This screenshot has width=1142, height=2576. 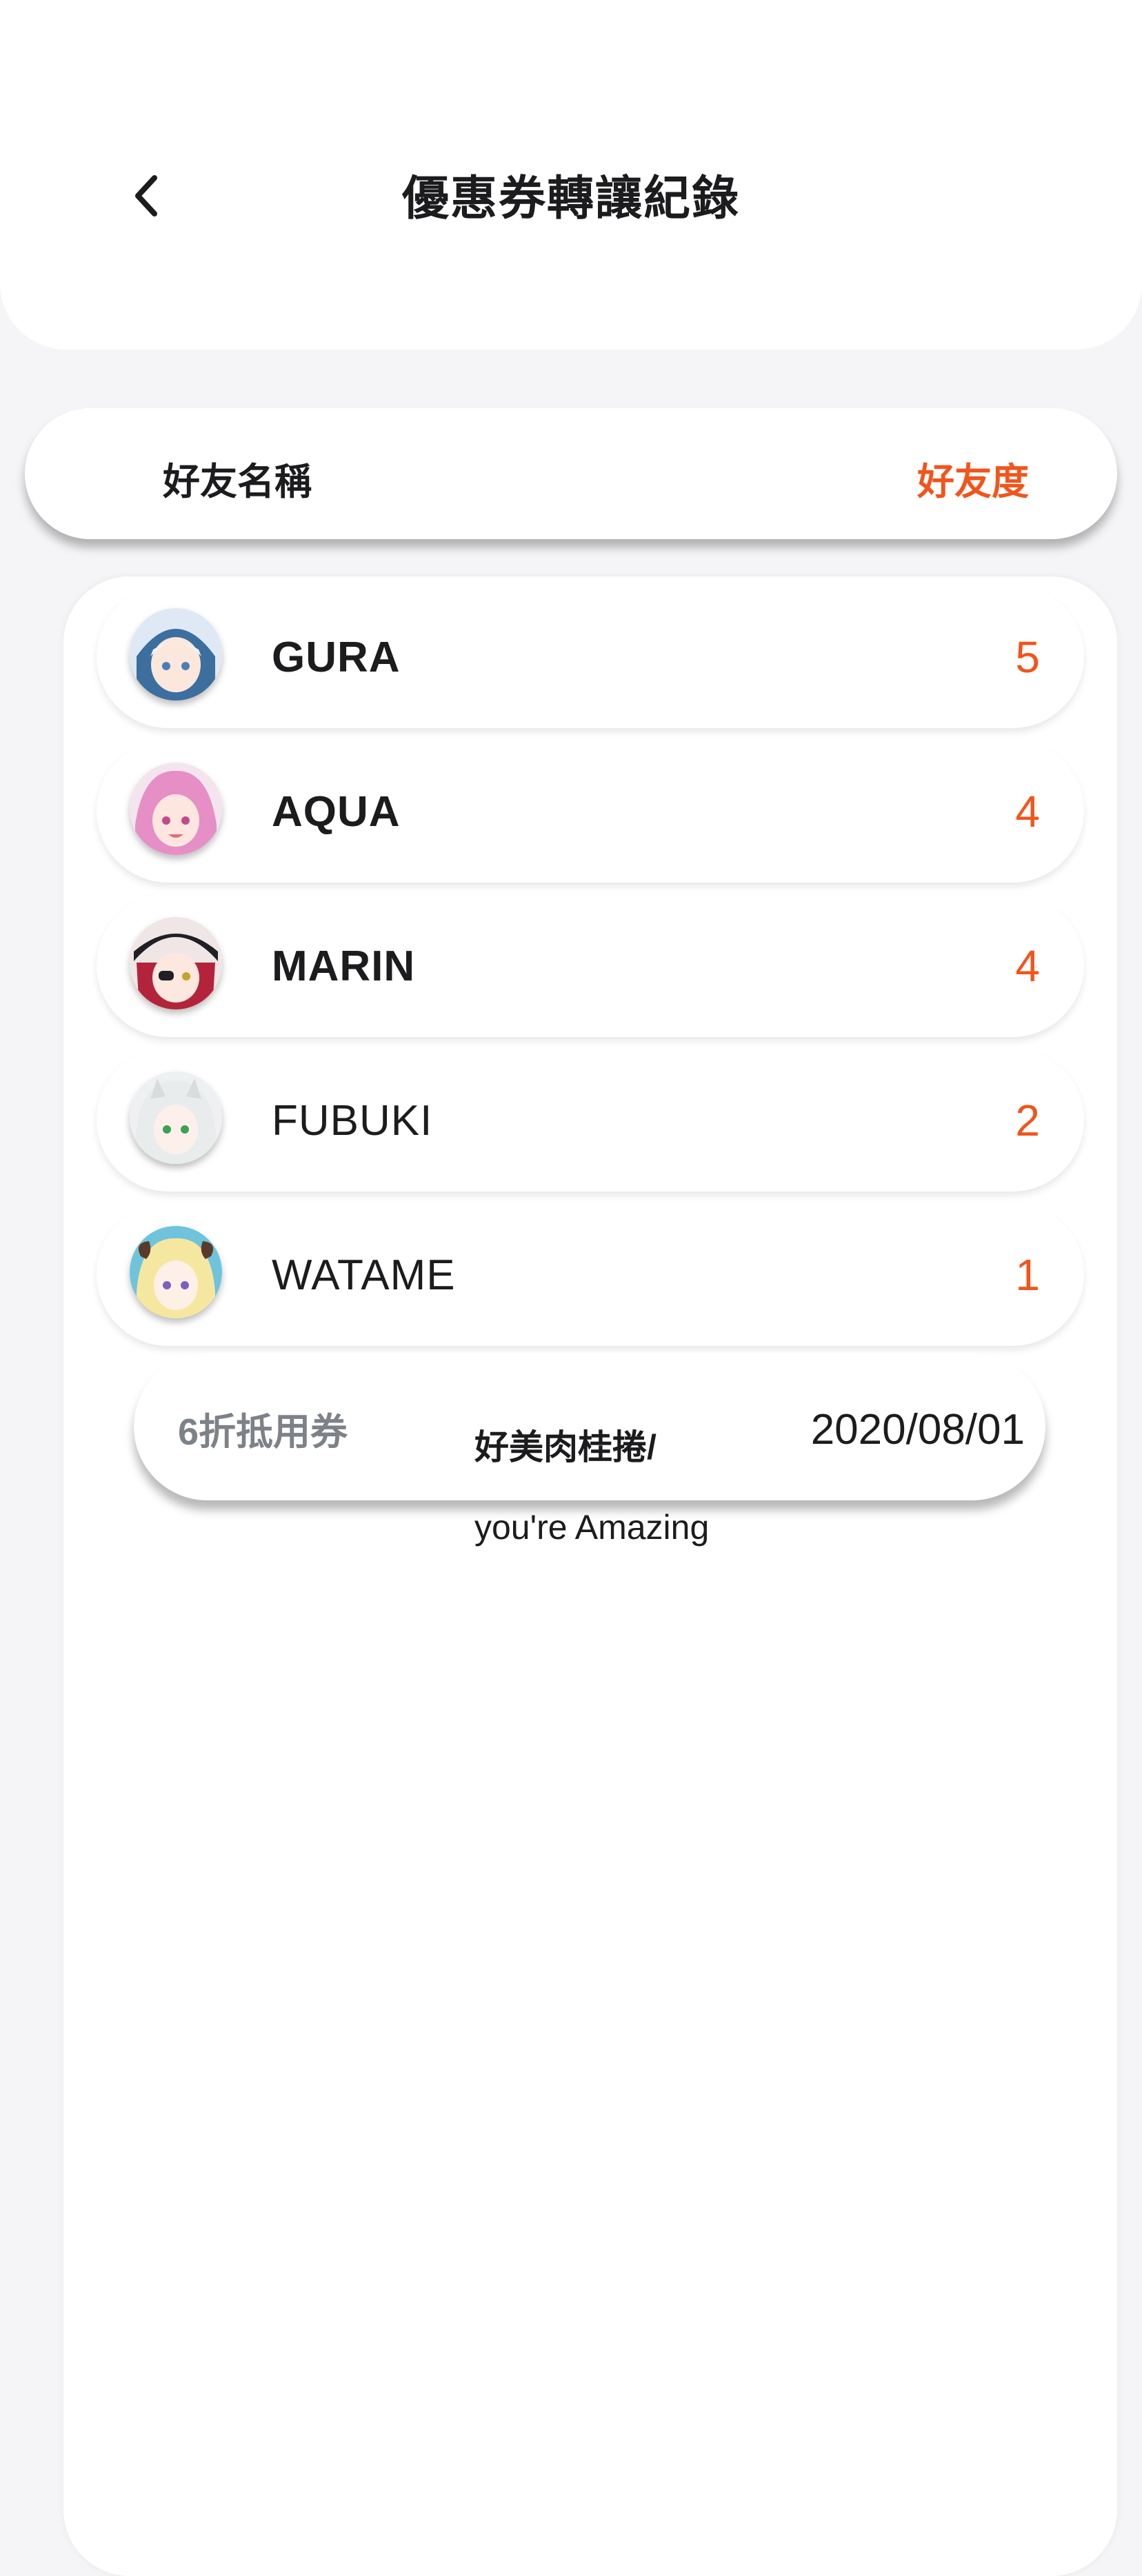 What do you see at coordinates (237, 482) in the screenshot?
I see `friend-name-column-label: 好友名稱` at bounding box center [237, 482].